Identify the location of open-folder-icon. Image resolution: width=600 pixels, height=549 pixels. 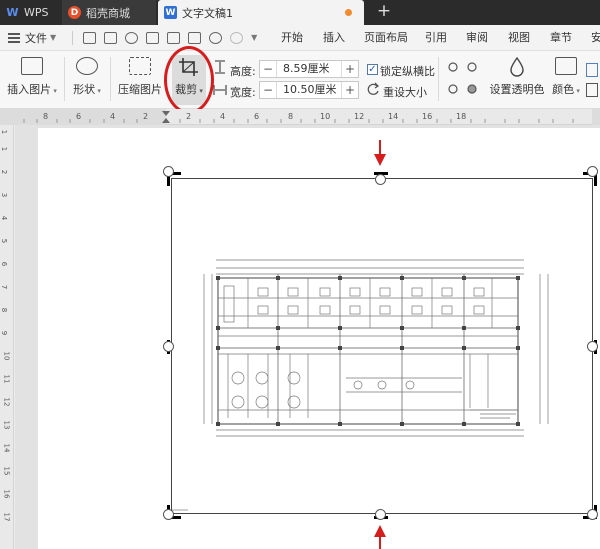
(90, 37).